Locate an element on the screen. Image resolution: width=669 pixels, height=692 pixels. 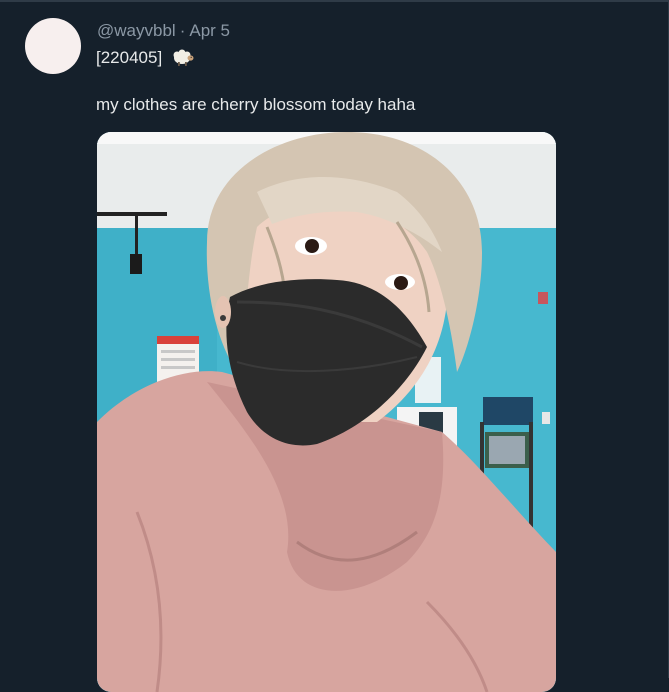
tweet-text-body: my clothes are cherry blossom today haha is located at coordinates (256, 104).